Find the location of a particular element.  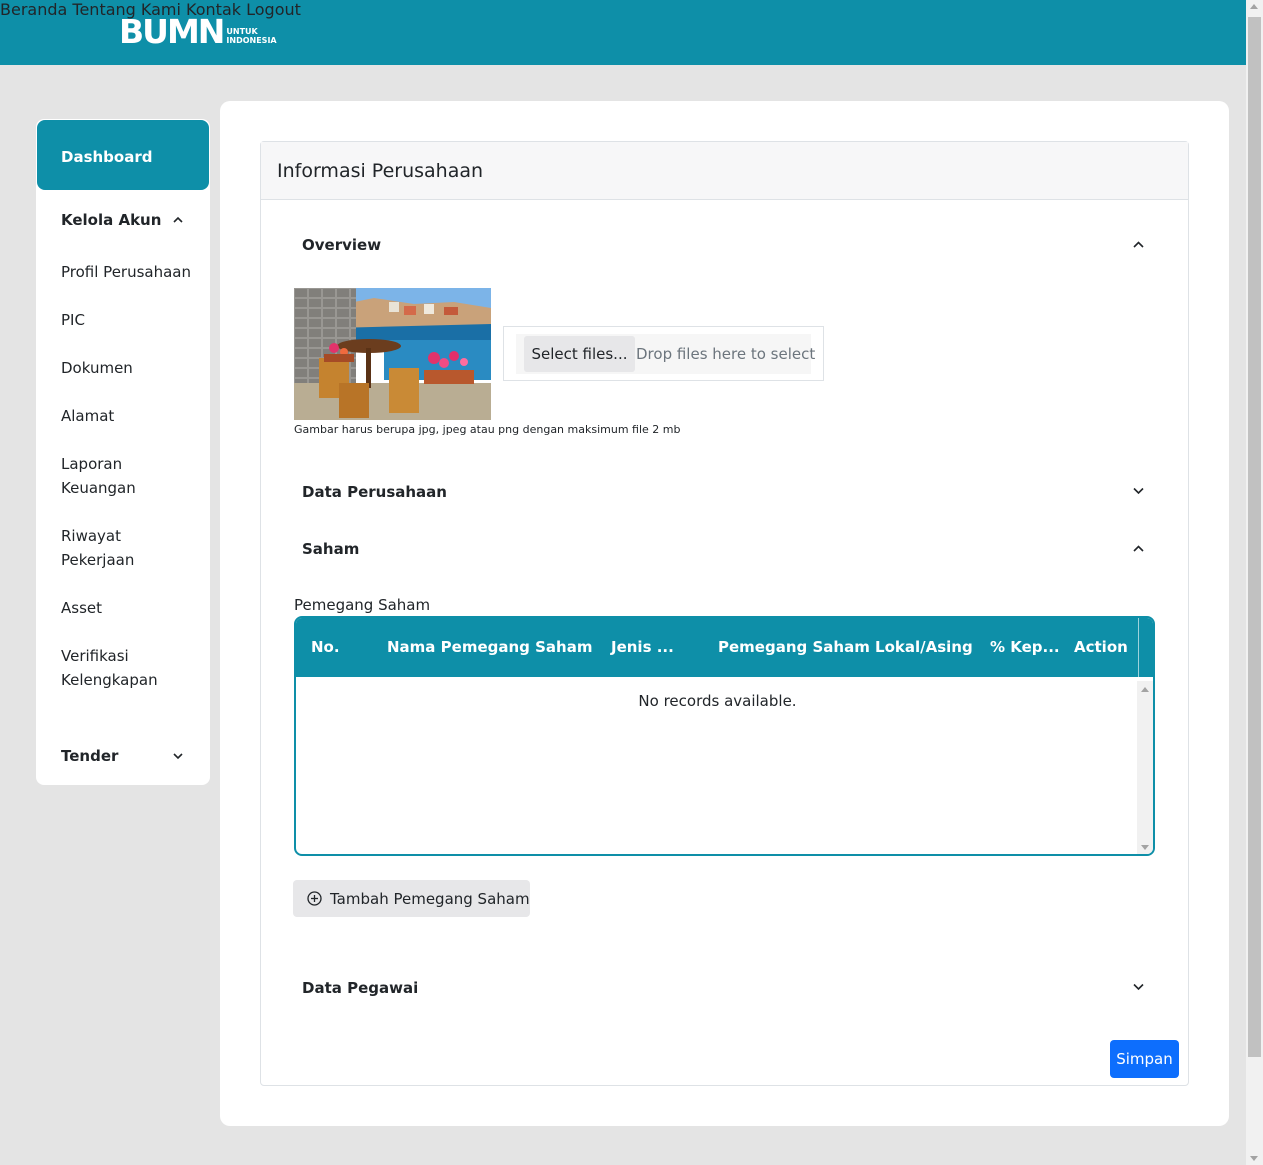

page-scrollbar is located at coordinates (1254, 582).